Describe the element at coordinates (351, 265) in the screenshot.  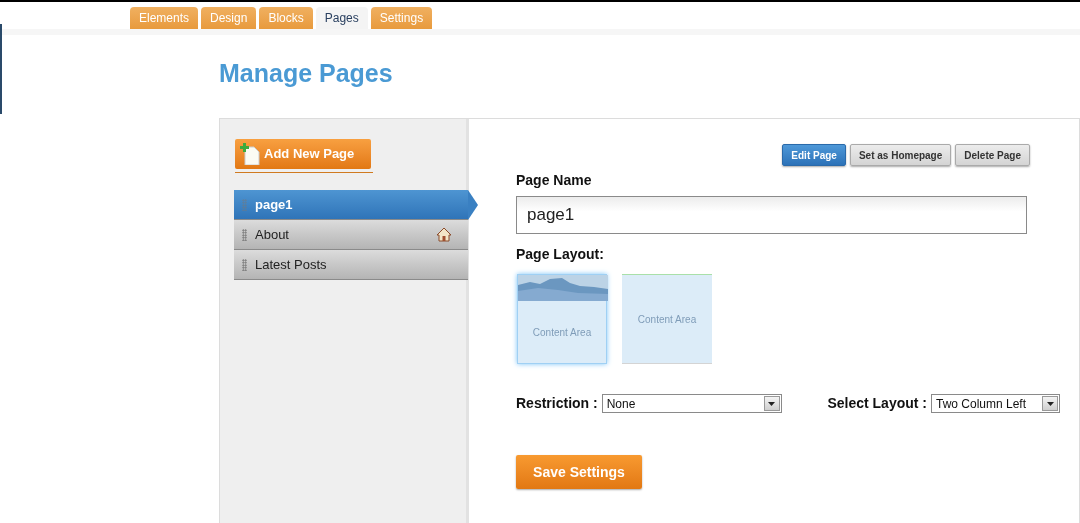
I see `page-list-item: Latest Posts` at that location.